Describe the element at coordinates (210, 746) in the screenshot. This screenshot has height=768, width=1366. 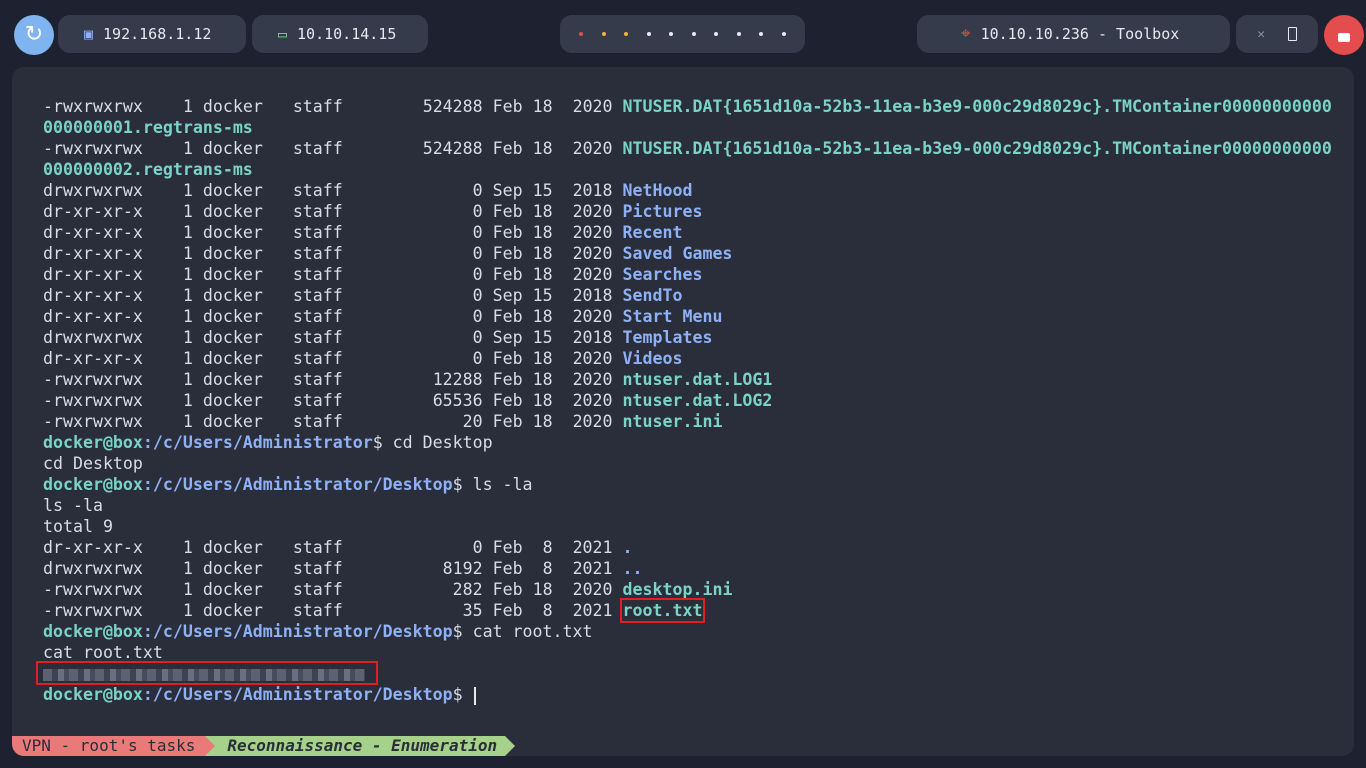
I see `segment-separator` at that location.